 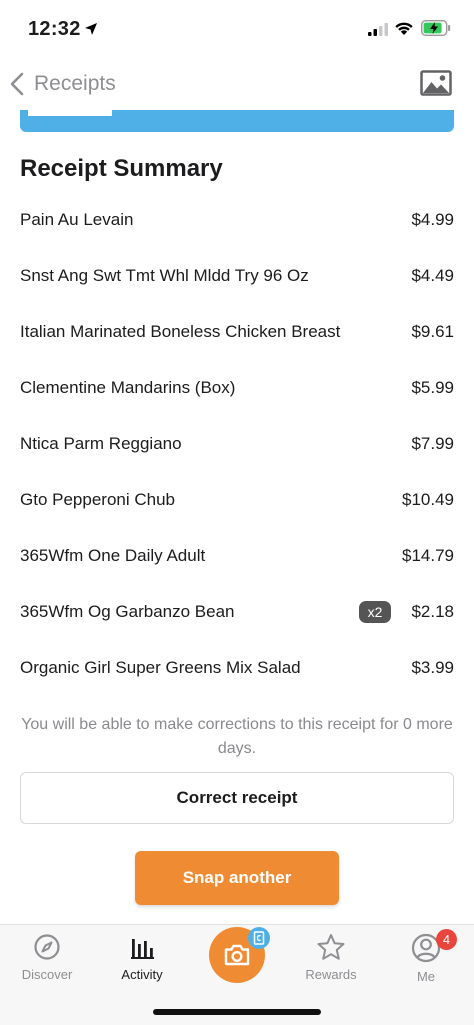 I want to click on item-price: $2.18, so click(x=432, y=611).